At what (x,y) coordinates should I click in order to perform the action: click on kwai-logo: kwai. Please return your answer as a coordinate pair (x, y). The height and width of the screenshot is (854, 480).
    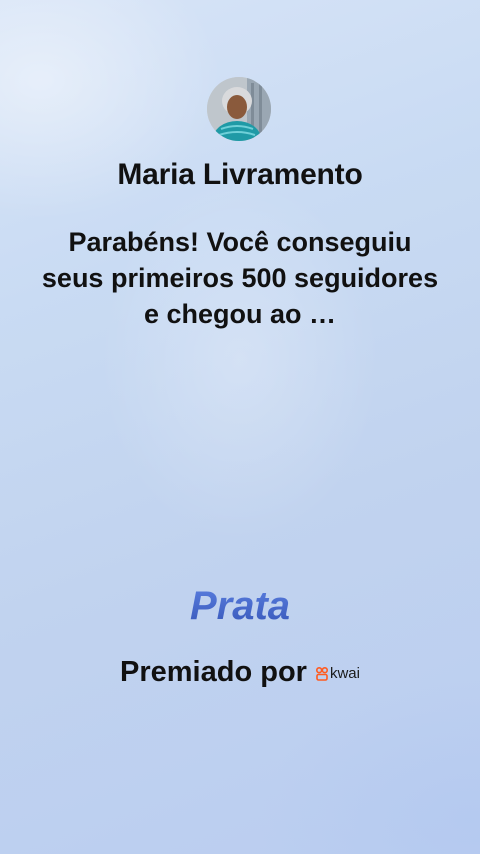
    Looking at the image, I should click on (337, 673).